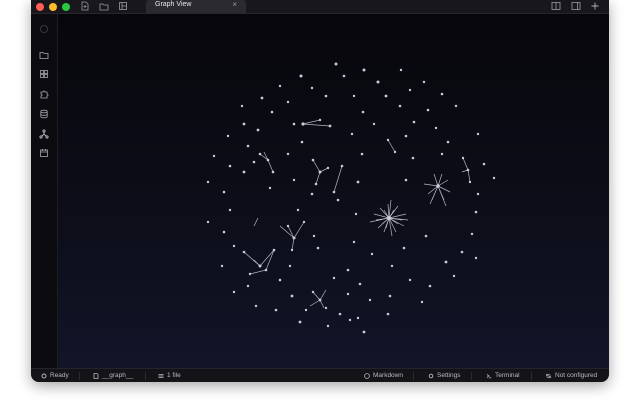 This screenshot has width=640, height=400. I want to click on status-graph: __graph__, so click(113, 375).